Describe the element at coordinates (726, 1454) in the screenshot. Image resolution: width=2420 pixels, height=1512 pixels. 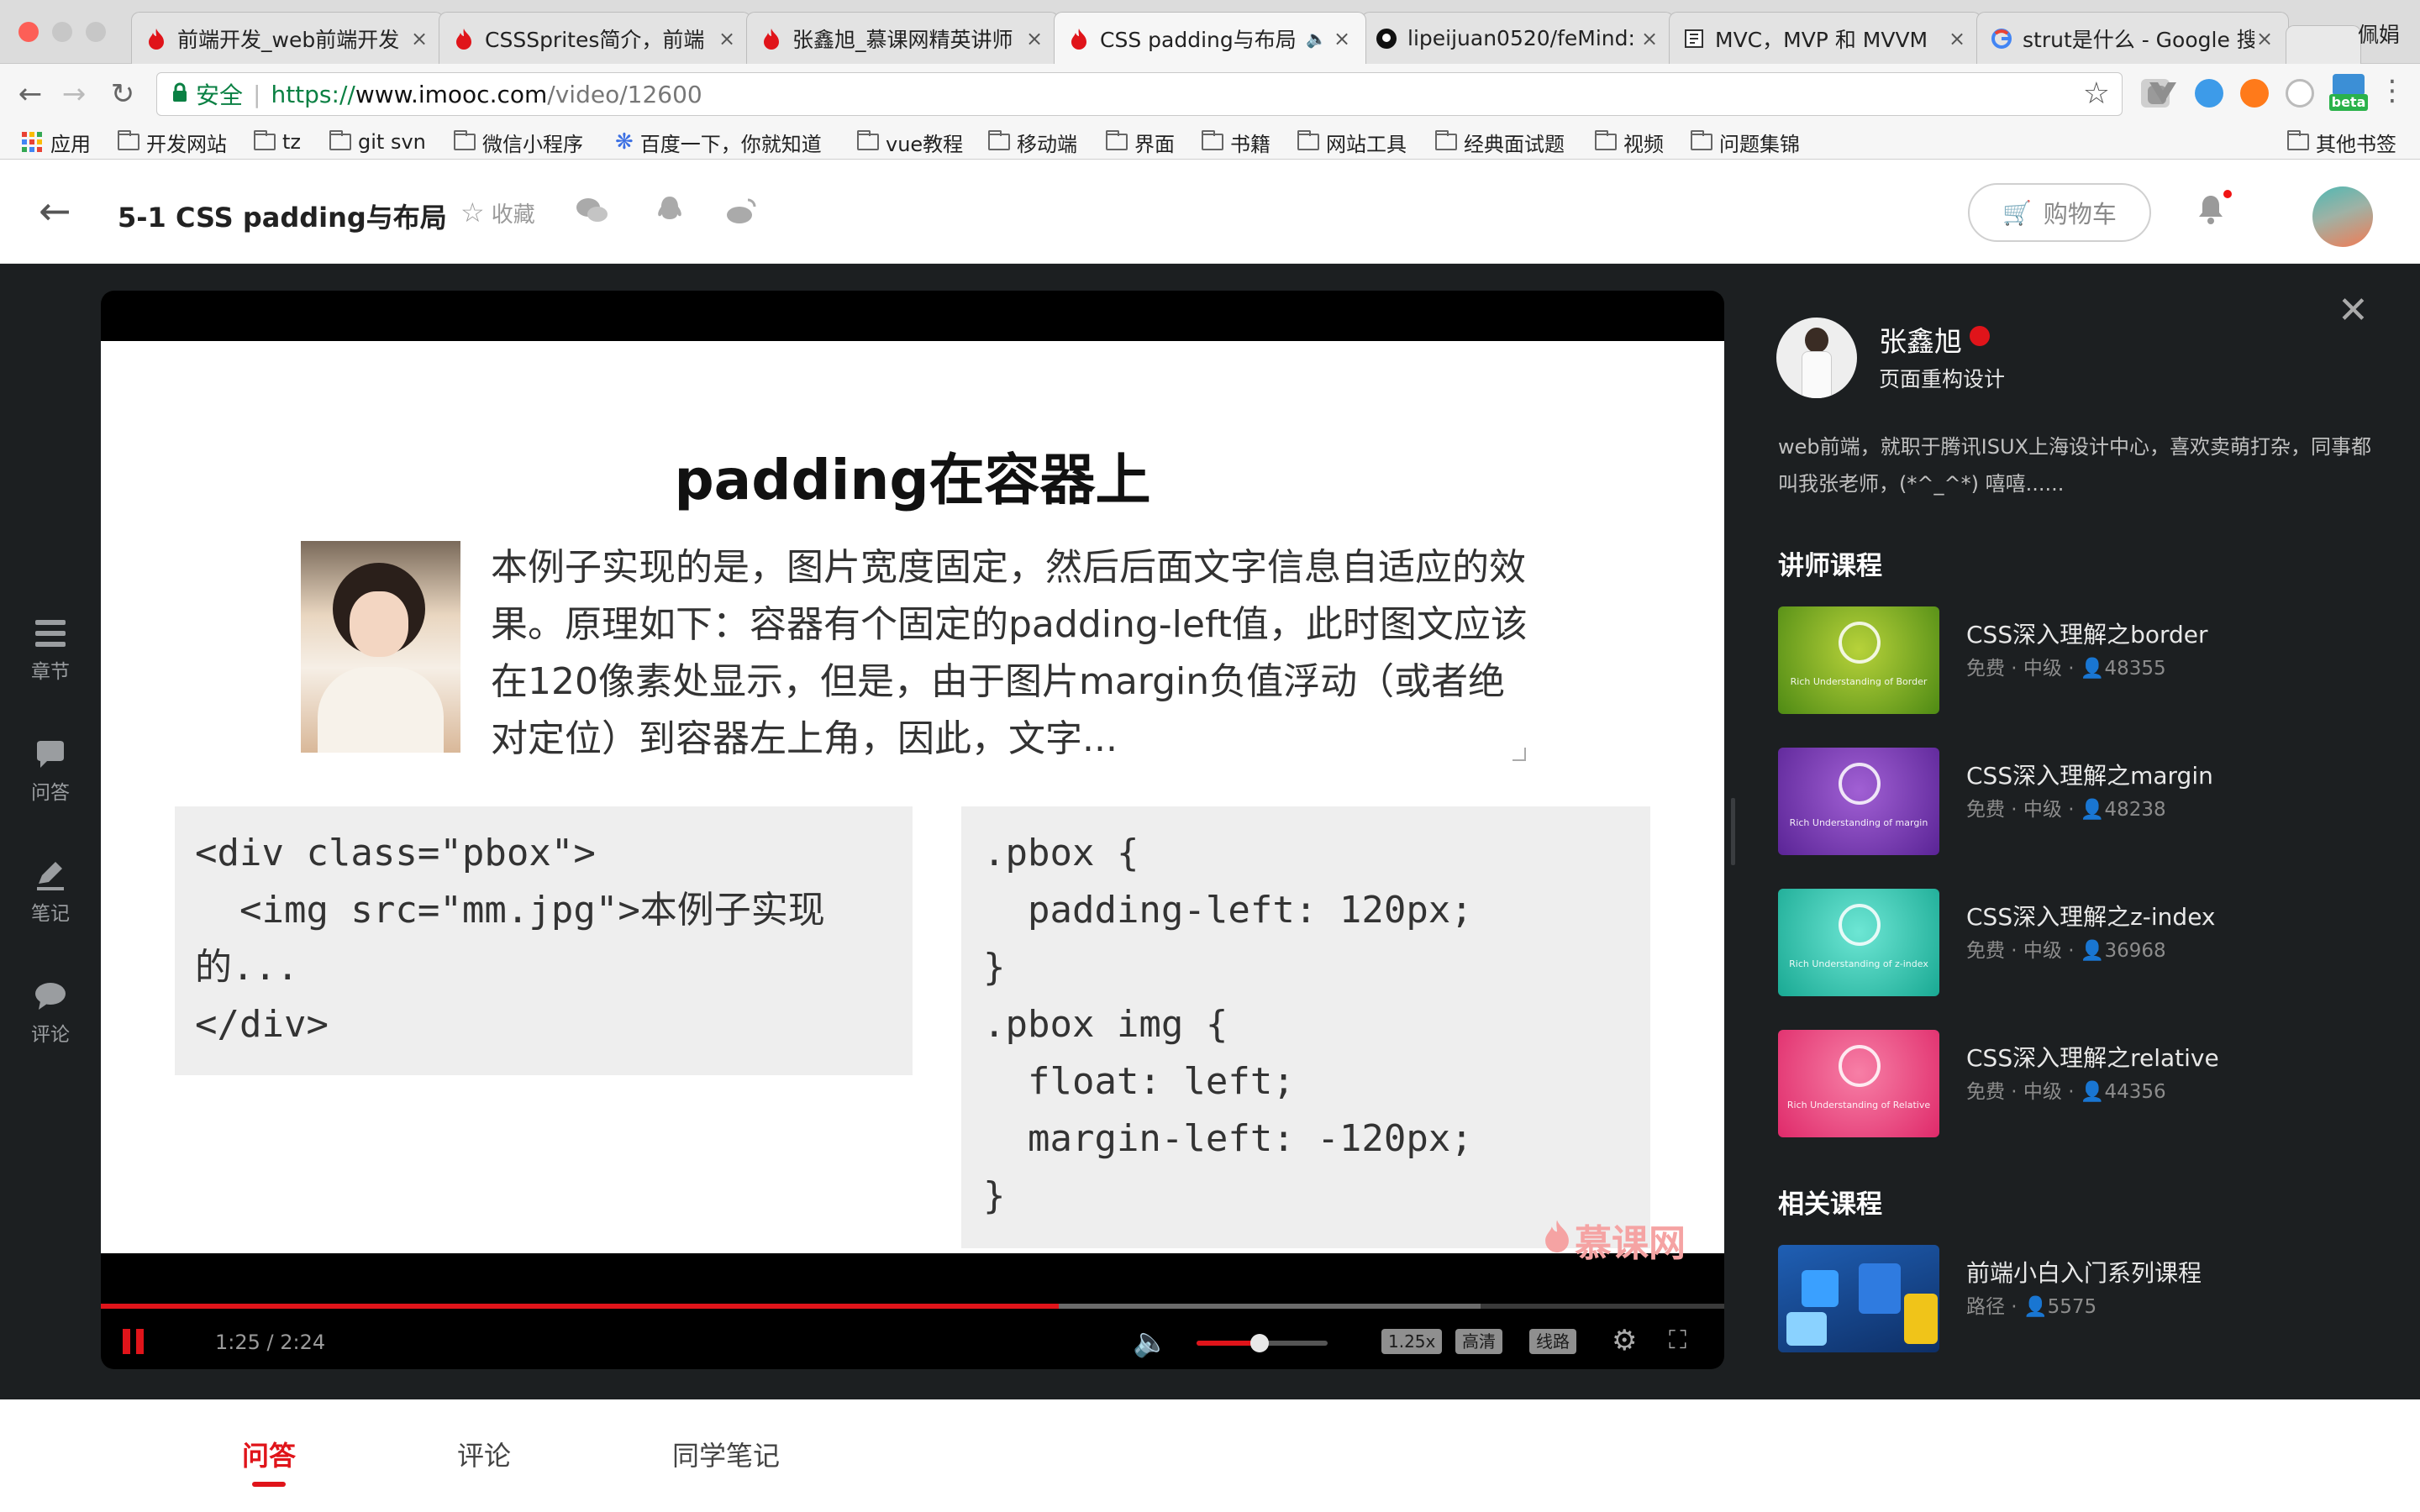
I see `tab-classmate-notes: 同学笔记` at that location.